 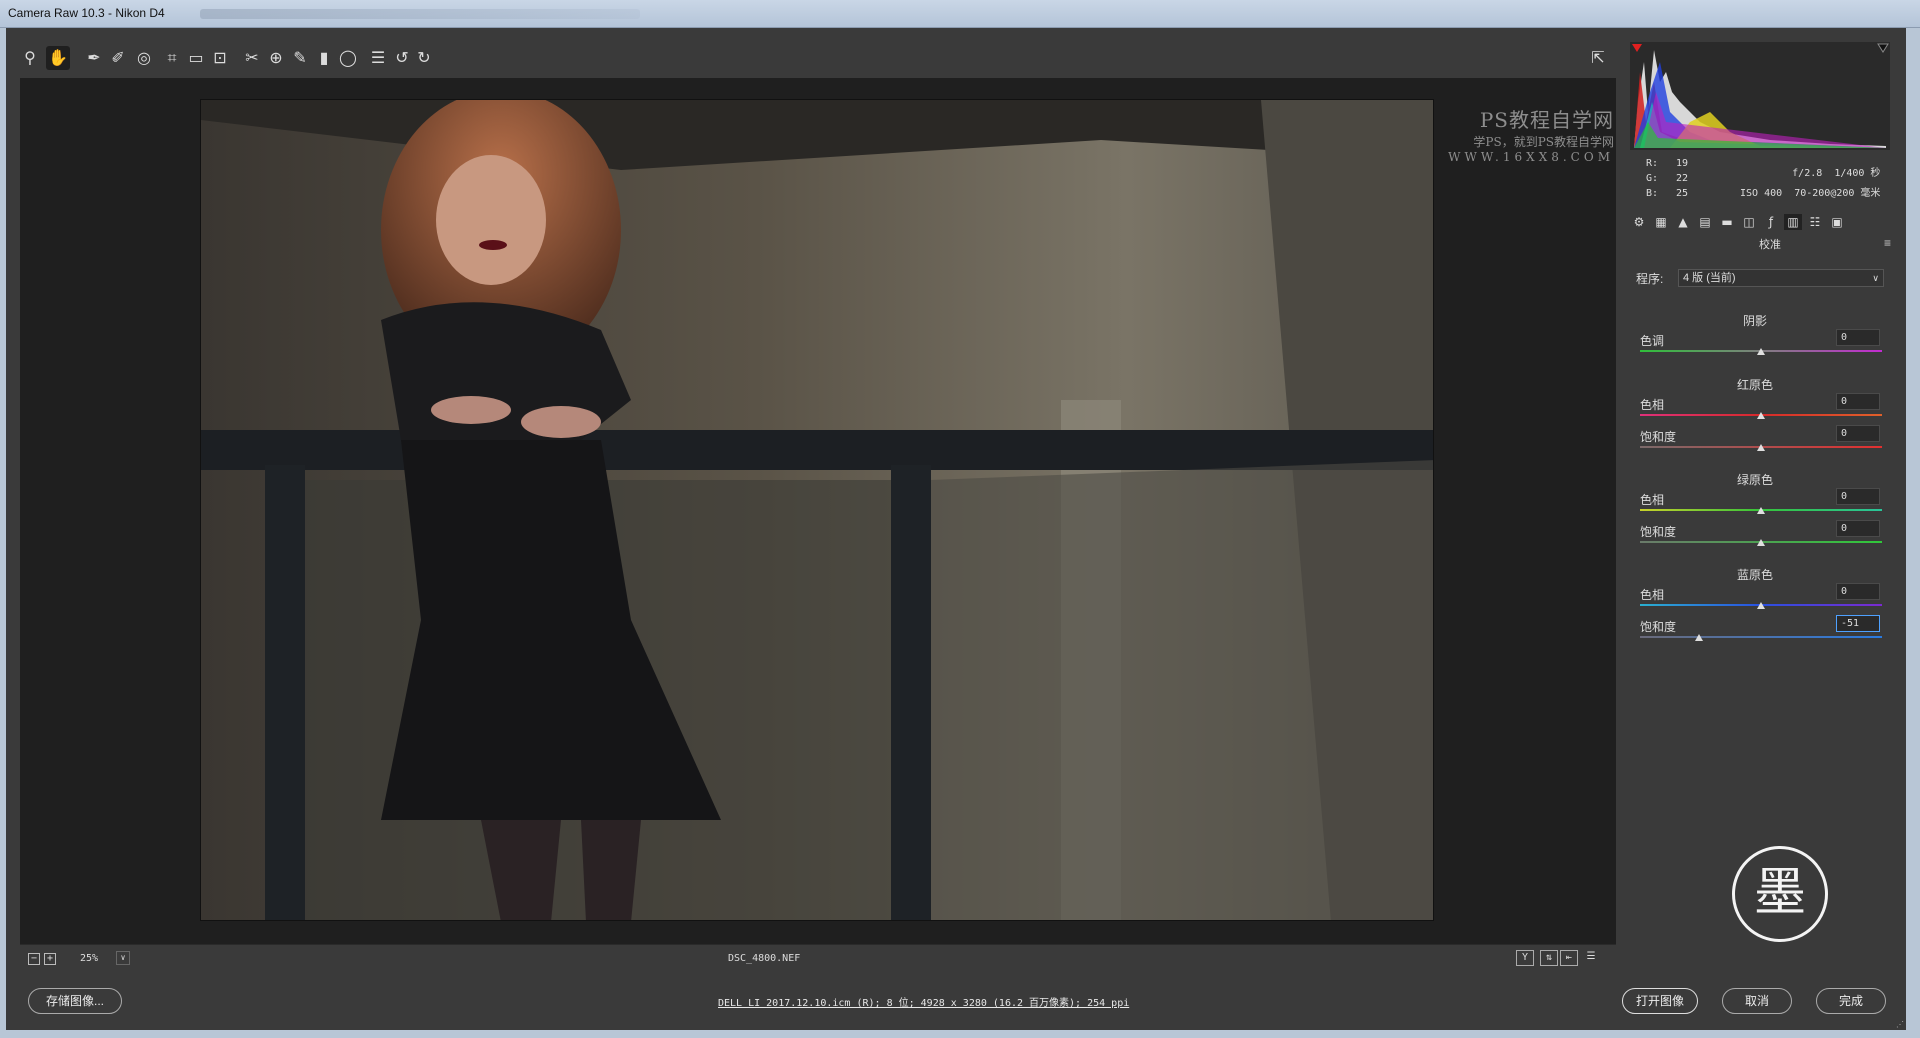 I want to click on lens: 70-200@200 毫米, so click(x=1837, y=193).